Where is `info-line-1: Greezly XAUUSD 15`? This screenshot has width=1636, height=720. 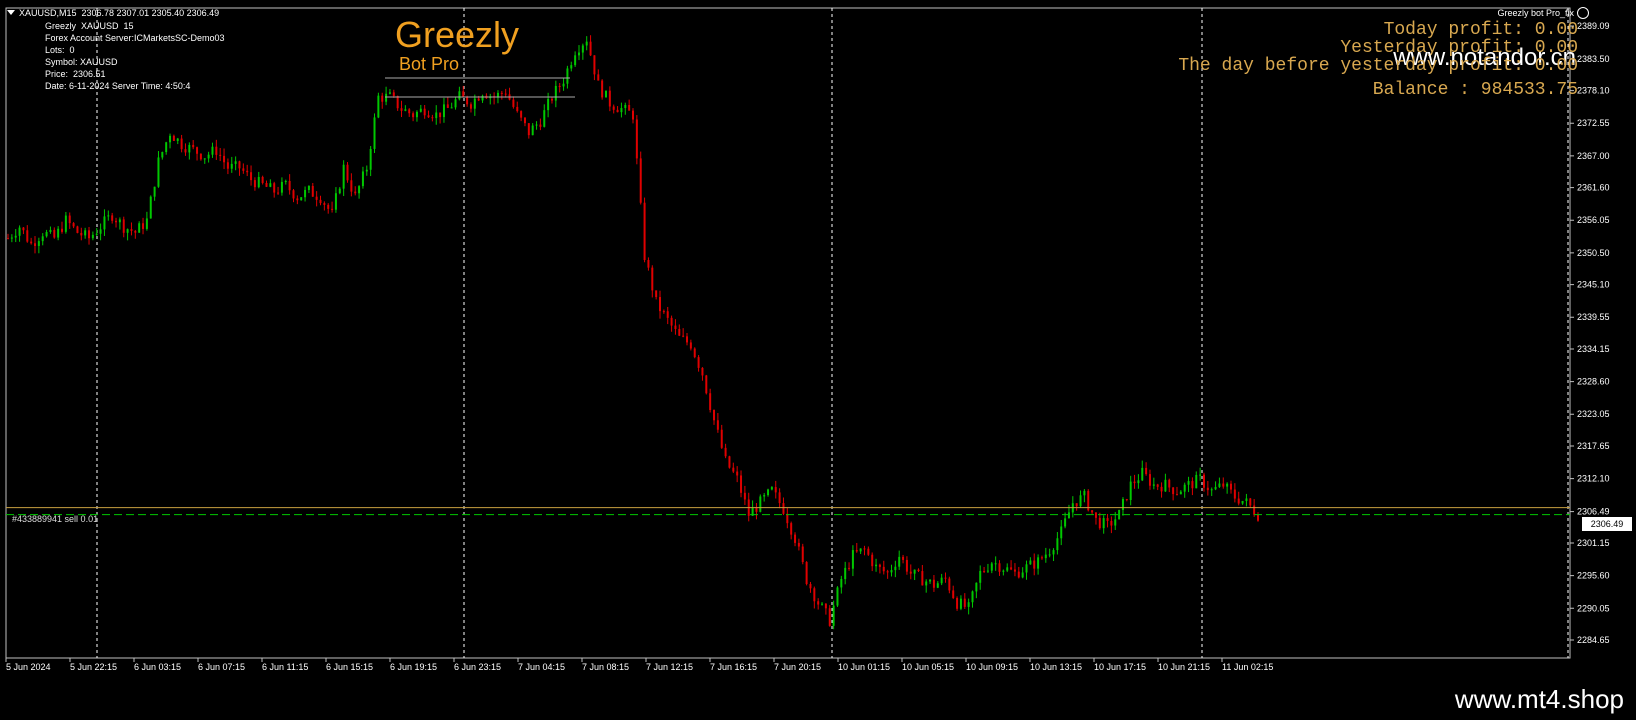 info-line-1: Greezly XAUUSD 15 is located at coordinates (89, 26).